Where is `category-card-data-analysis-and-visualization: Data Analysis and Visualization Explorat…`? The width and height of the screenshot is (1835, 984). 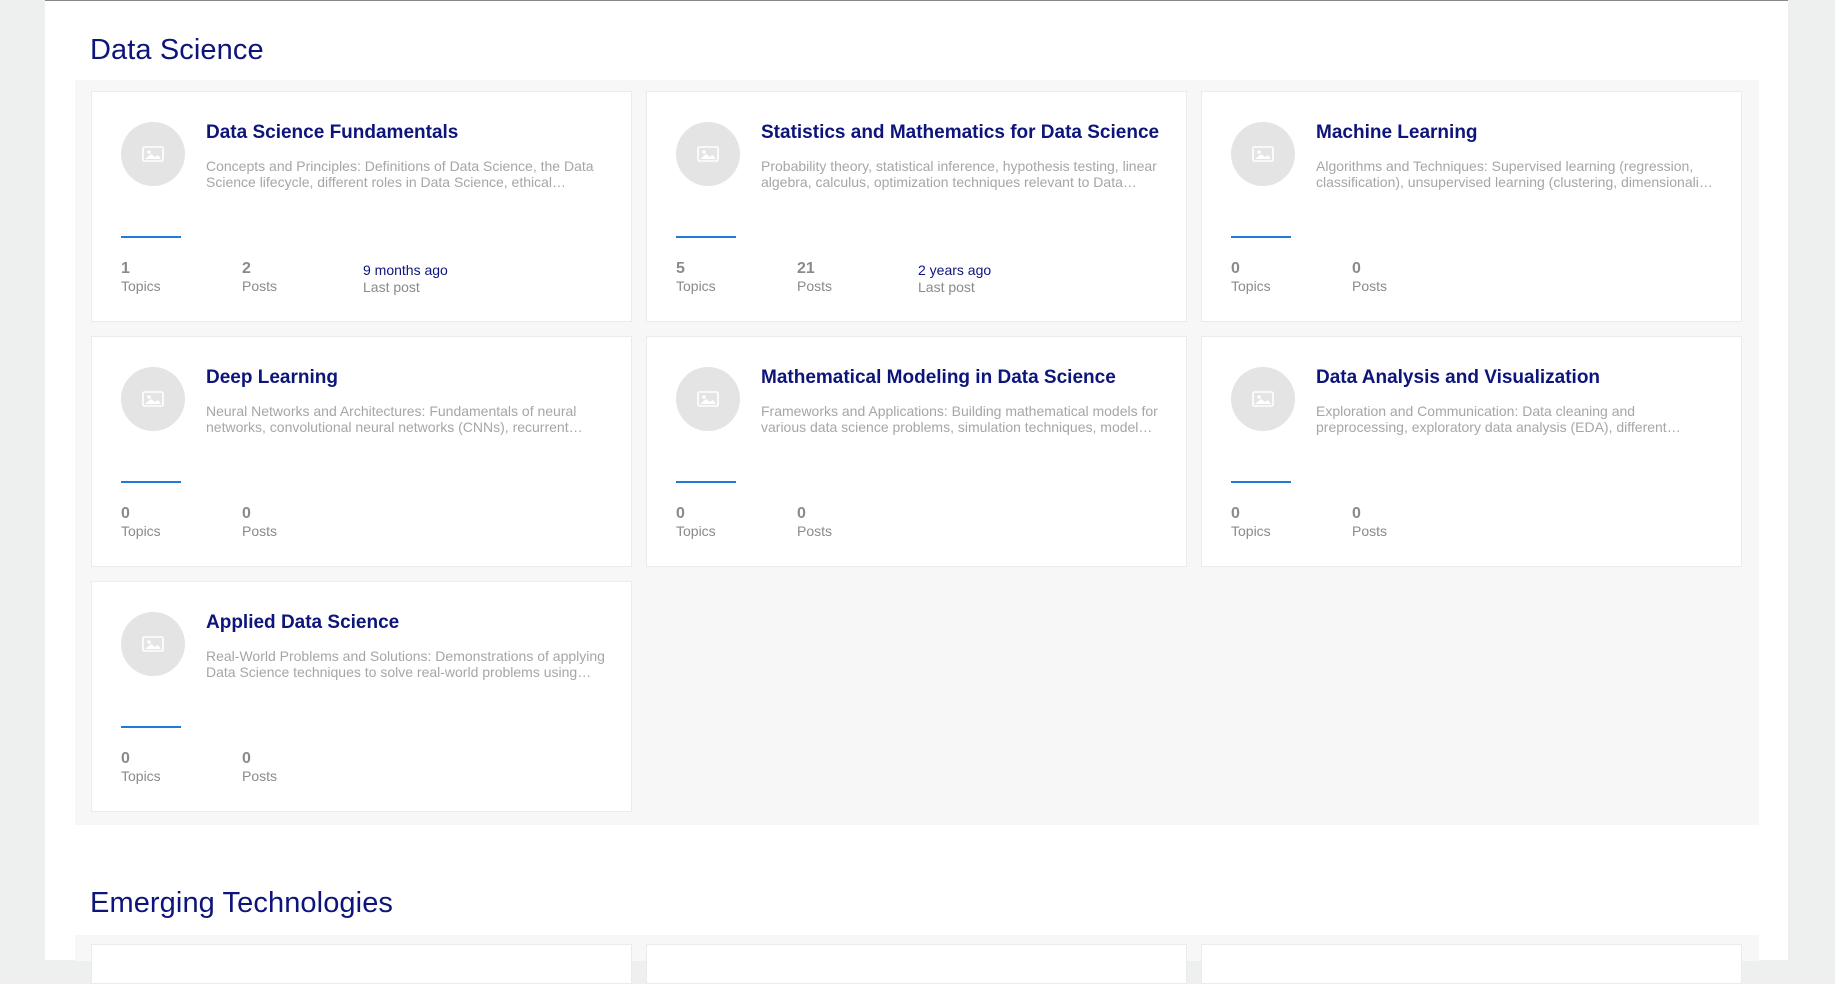 category-card-data-analysis-and-visualization: Data Analysis and Visualization Explorat… is located at coordinates (1471, 451).